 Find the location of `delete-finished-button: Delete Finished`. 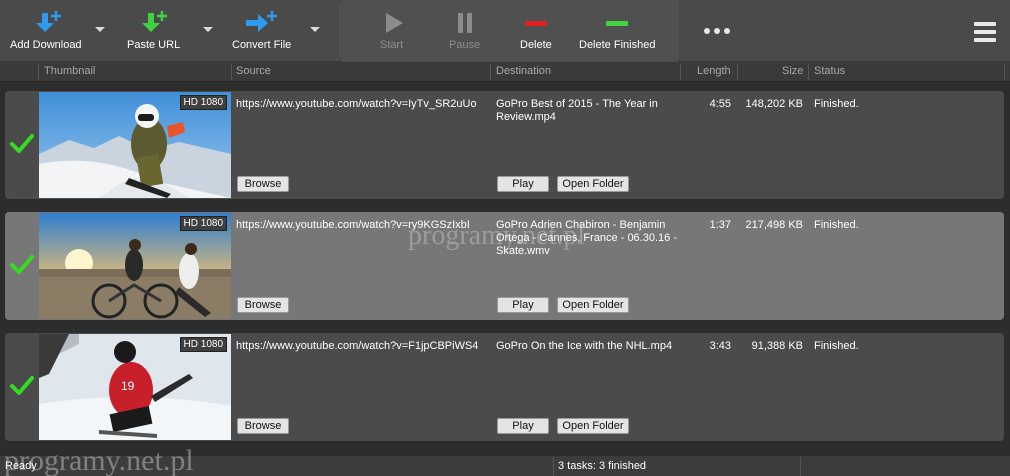

delete-finished-button: Delete Finished is located at coordinates (617, 31).